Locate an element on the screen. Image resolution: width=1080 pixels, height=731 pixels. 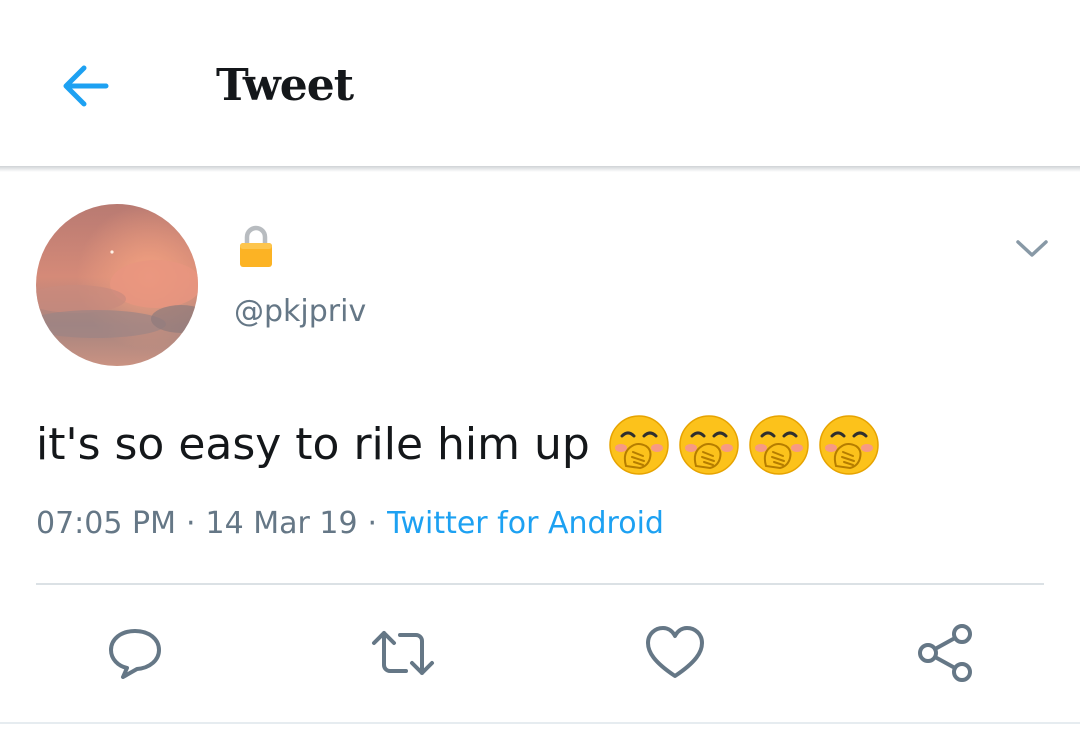
emoji-group is located at coordinates (744, 445).